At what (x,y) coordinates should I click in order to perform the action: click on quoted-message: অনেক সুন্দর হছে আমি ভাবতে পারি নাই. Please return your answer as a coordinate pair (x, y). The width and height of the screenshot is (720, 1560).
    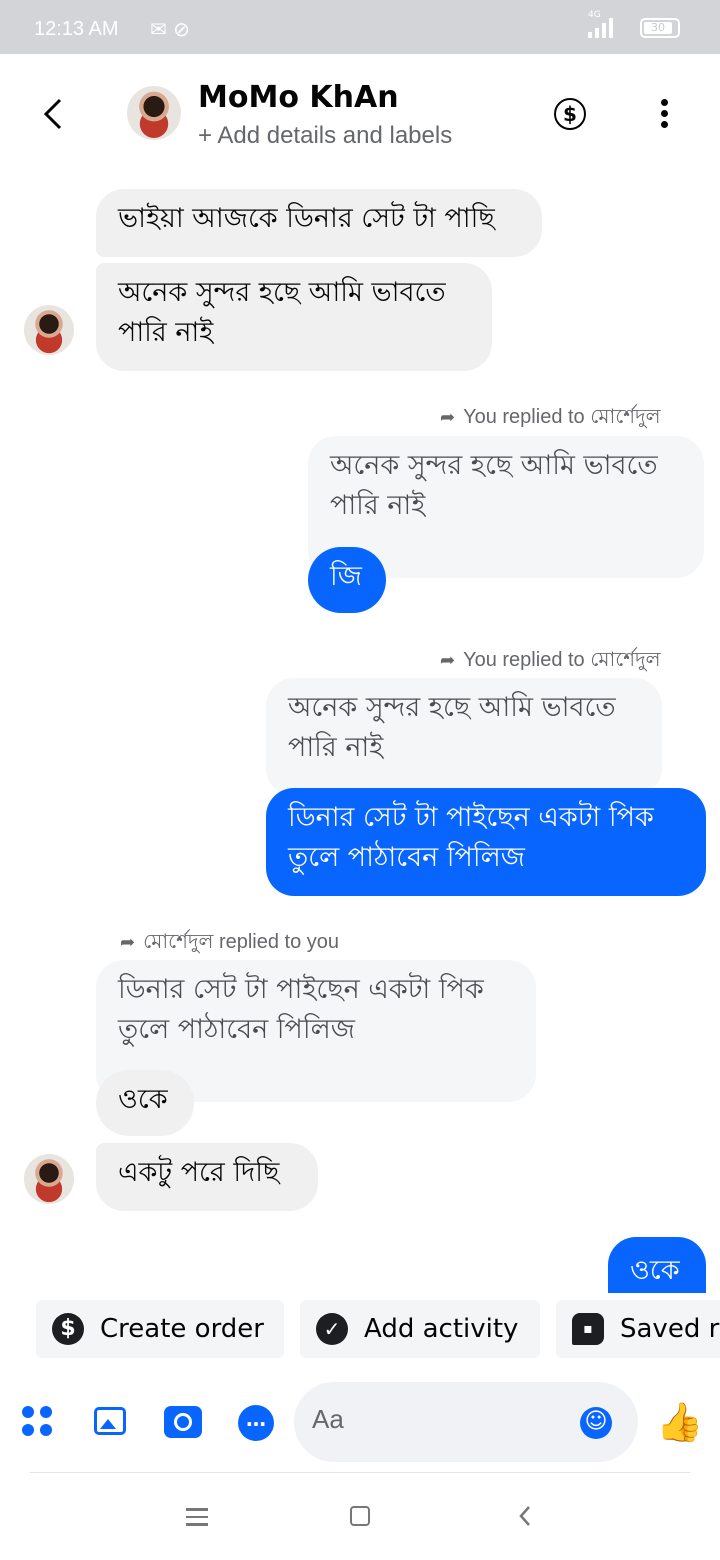
    Looking at the image, I should click on (464, 737).